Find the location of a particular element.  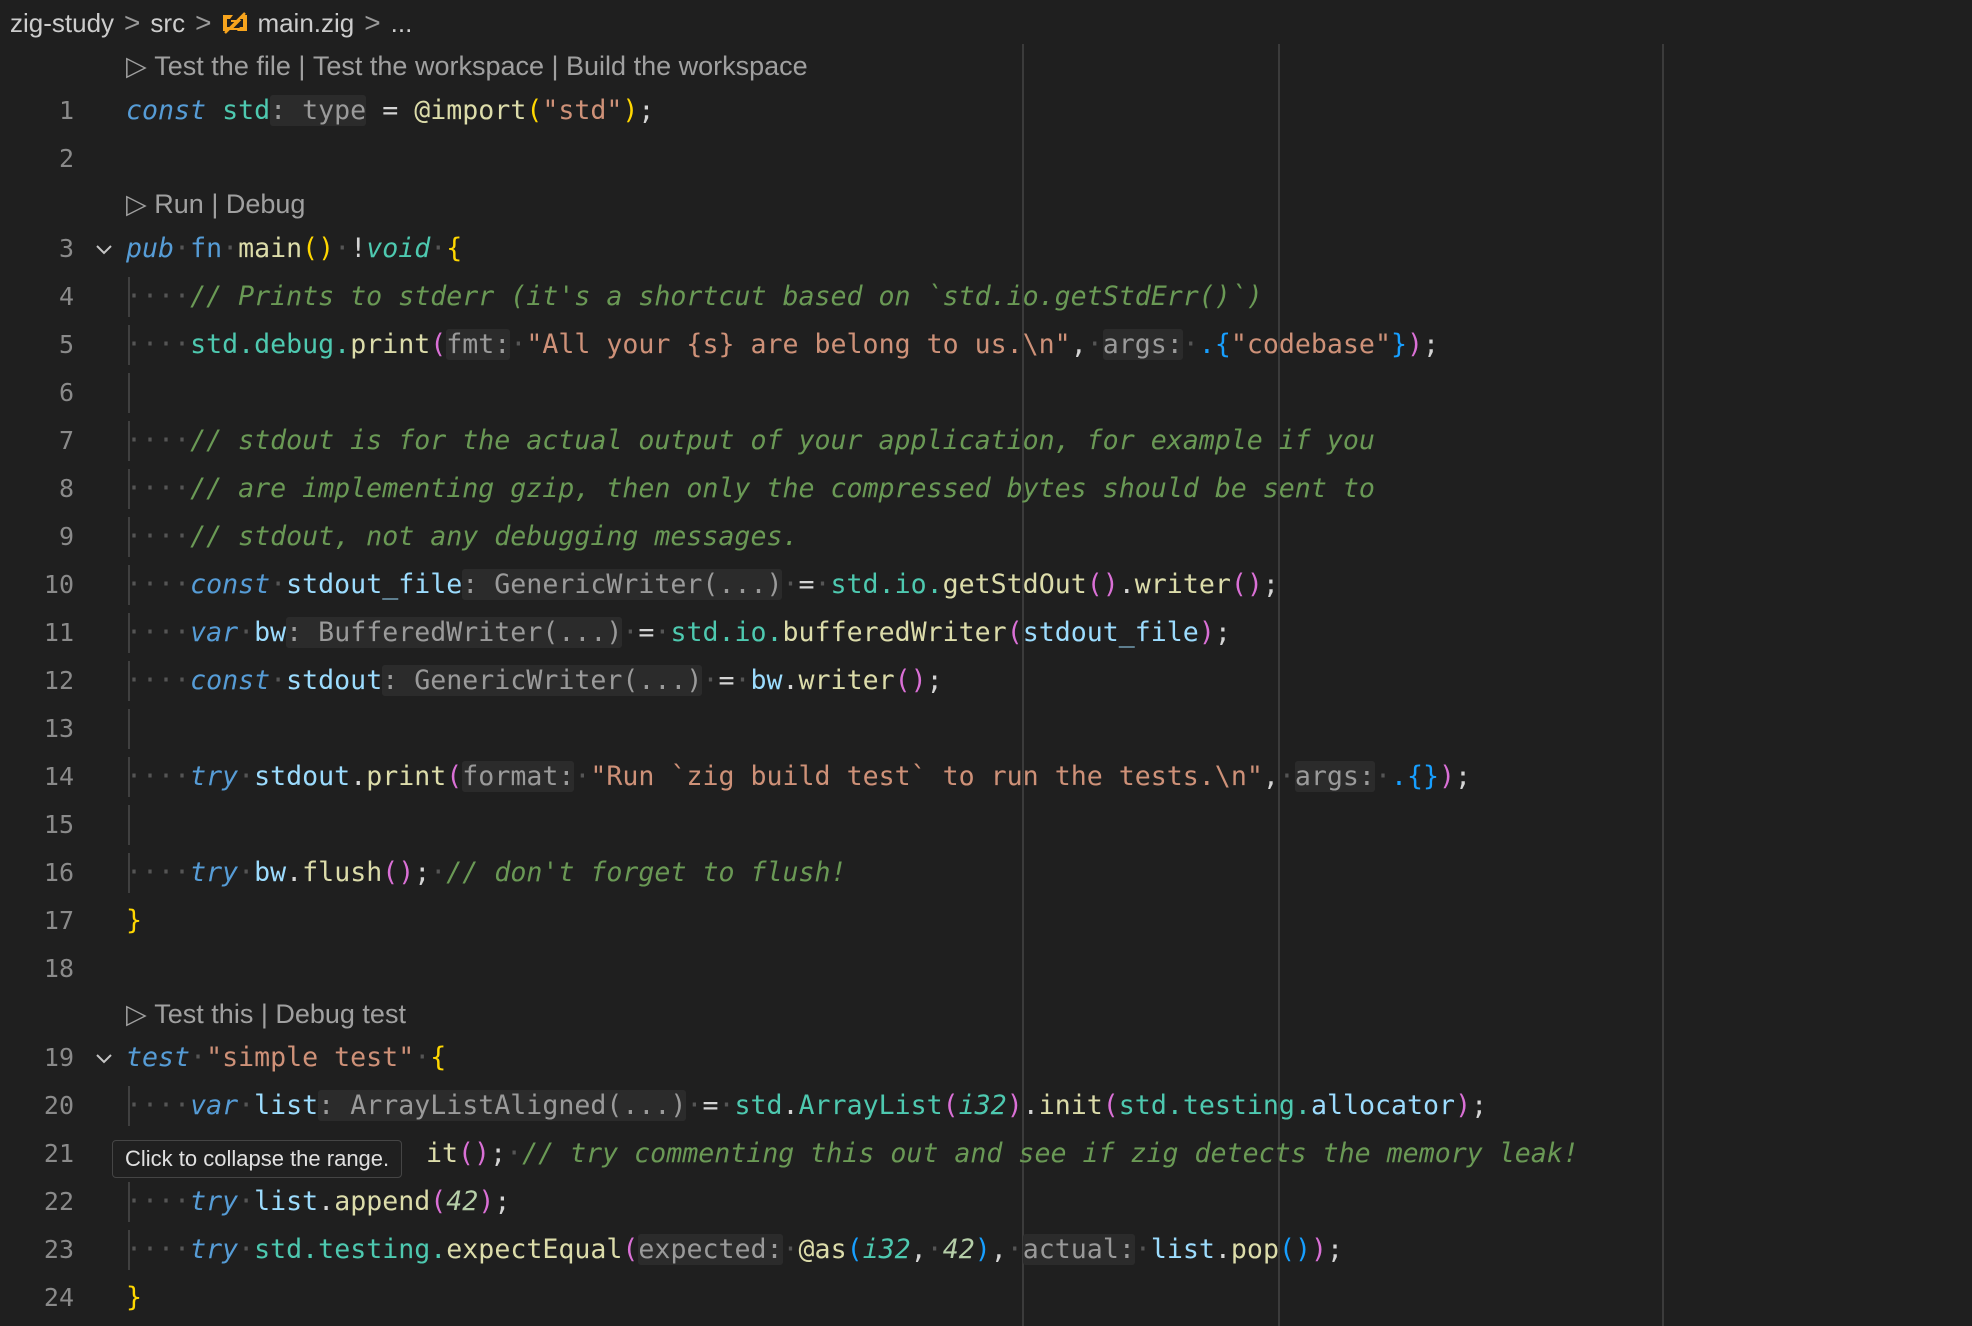

codelens-test-this: Test this is located at coordinates (203, 1014).